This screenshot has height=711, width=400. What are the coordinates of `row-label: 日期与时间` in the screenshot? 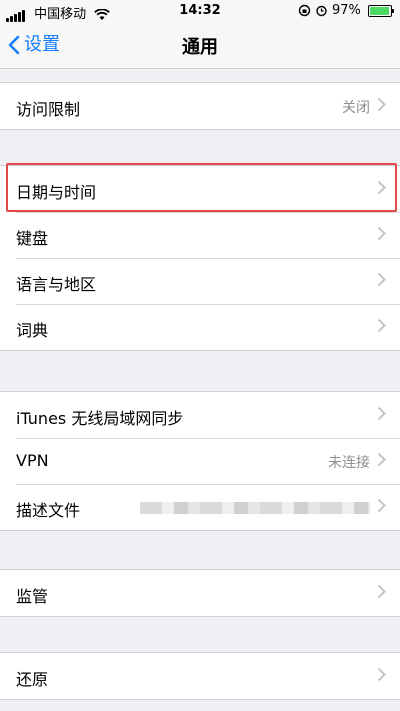 It's located at (56, 192).